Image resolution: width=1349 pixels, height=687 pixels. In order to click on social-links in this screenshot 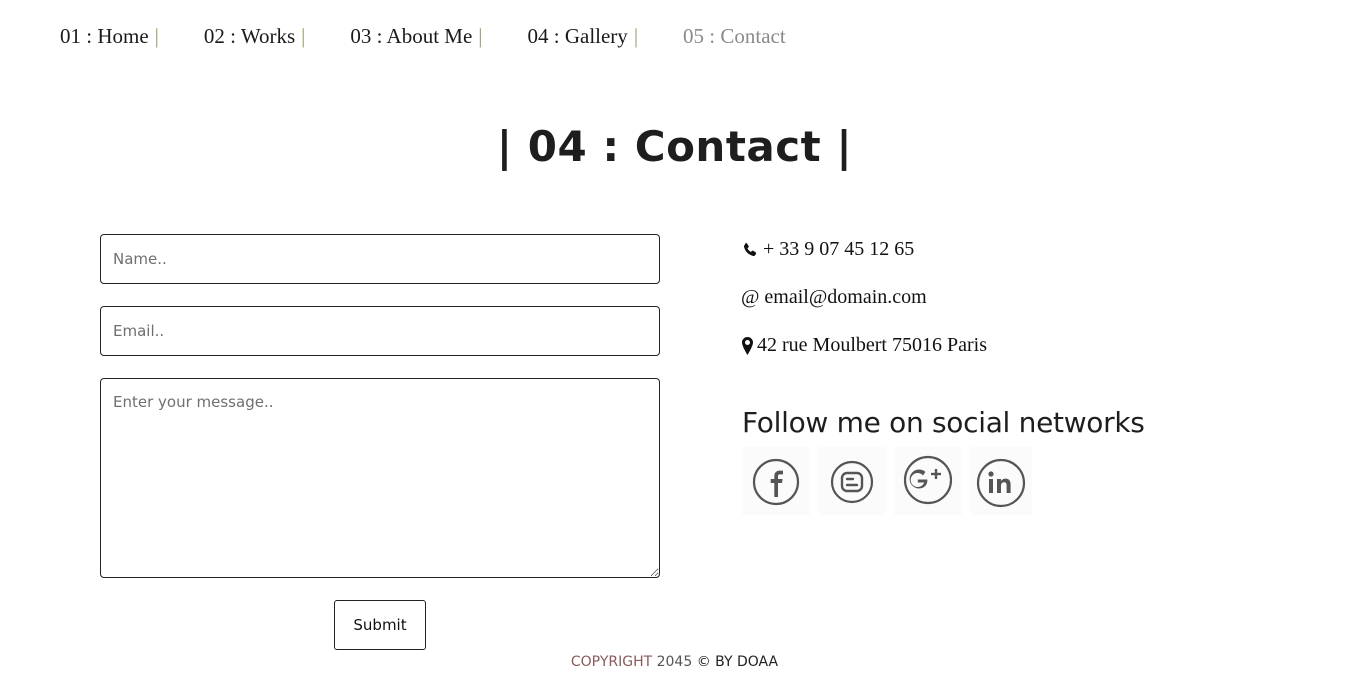, I will do `click(891, 481)`.